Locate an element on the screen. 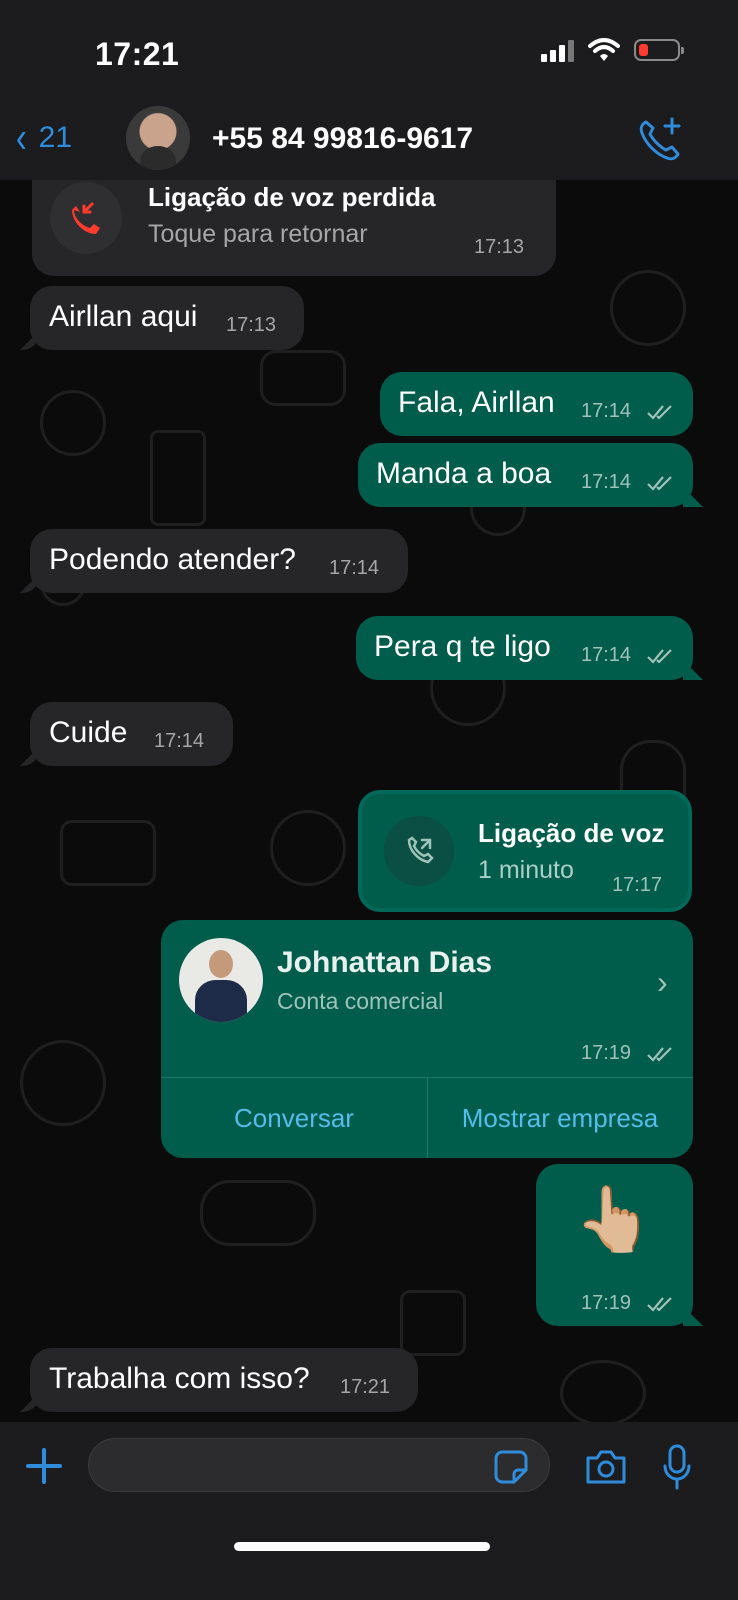 Image resolution: width=738 pixels, height=1600 pixels. message-text: Manda a boa is located at coordinates (464, 473).